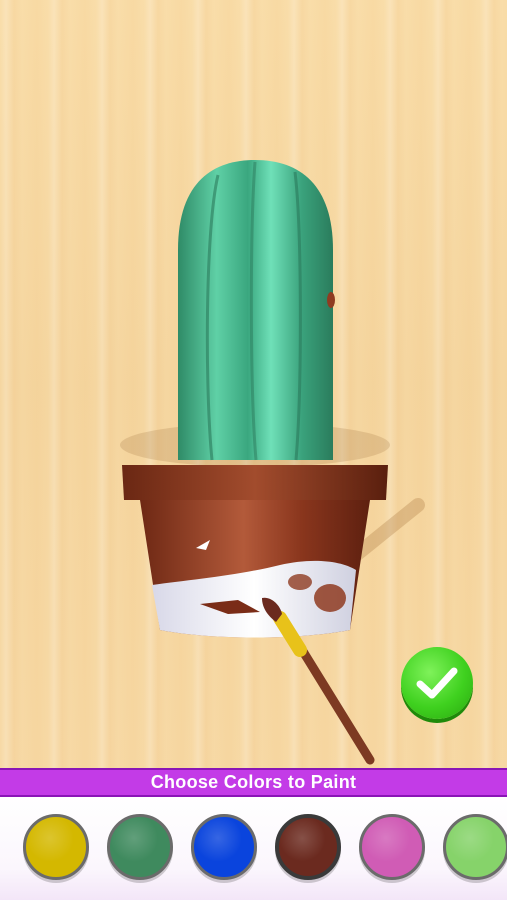 This screenshot has width=507, height=900. I want to click on swatch-brown, so click(308, 847).